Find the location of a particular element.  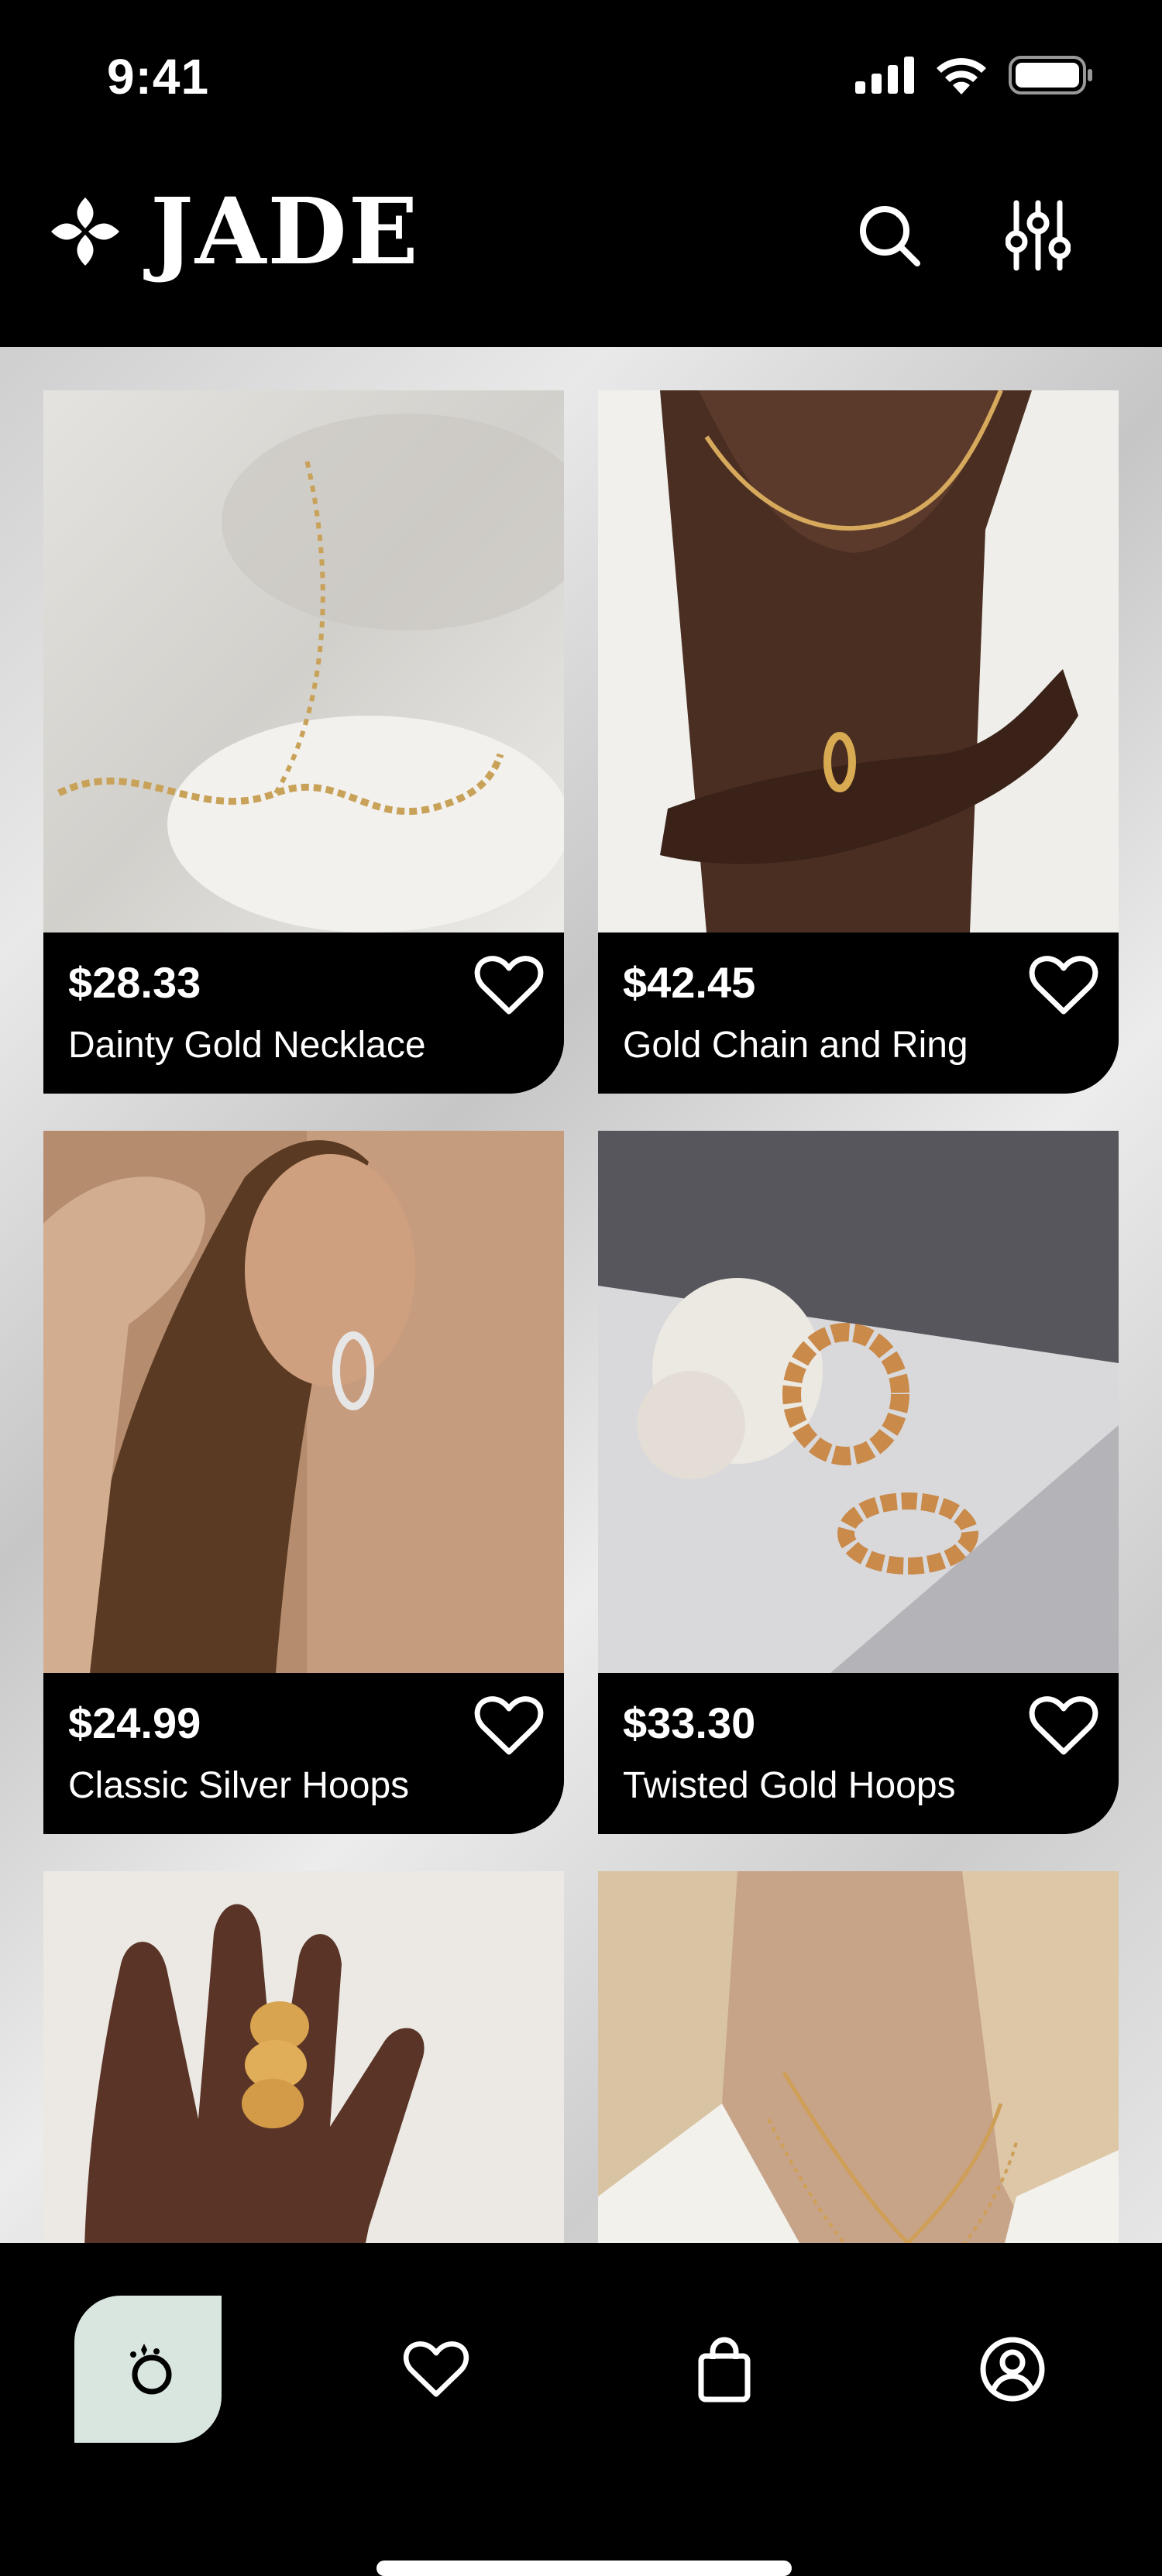

product-name: Dainty Gold Necklace is located at coordinates (247, 1045).